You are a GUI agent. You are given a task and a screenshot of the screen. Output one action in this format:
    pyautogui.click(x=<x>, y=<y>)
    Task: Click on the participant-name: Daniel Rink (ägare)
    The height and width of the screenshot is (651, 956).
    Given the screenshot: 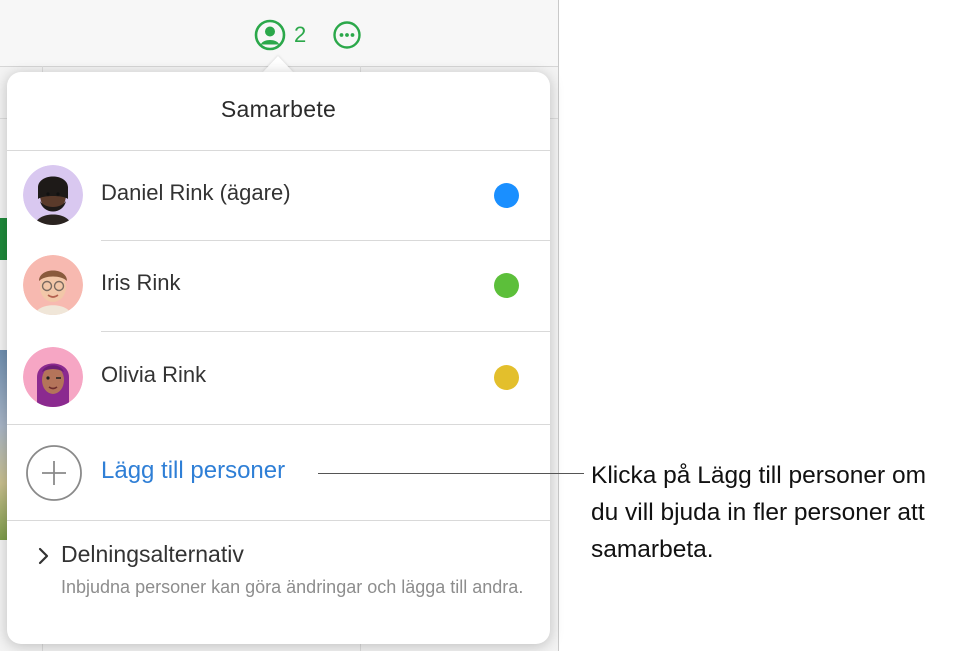 What is the action you would take?
    pyautogui.click(x=196, y=192)
    